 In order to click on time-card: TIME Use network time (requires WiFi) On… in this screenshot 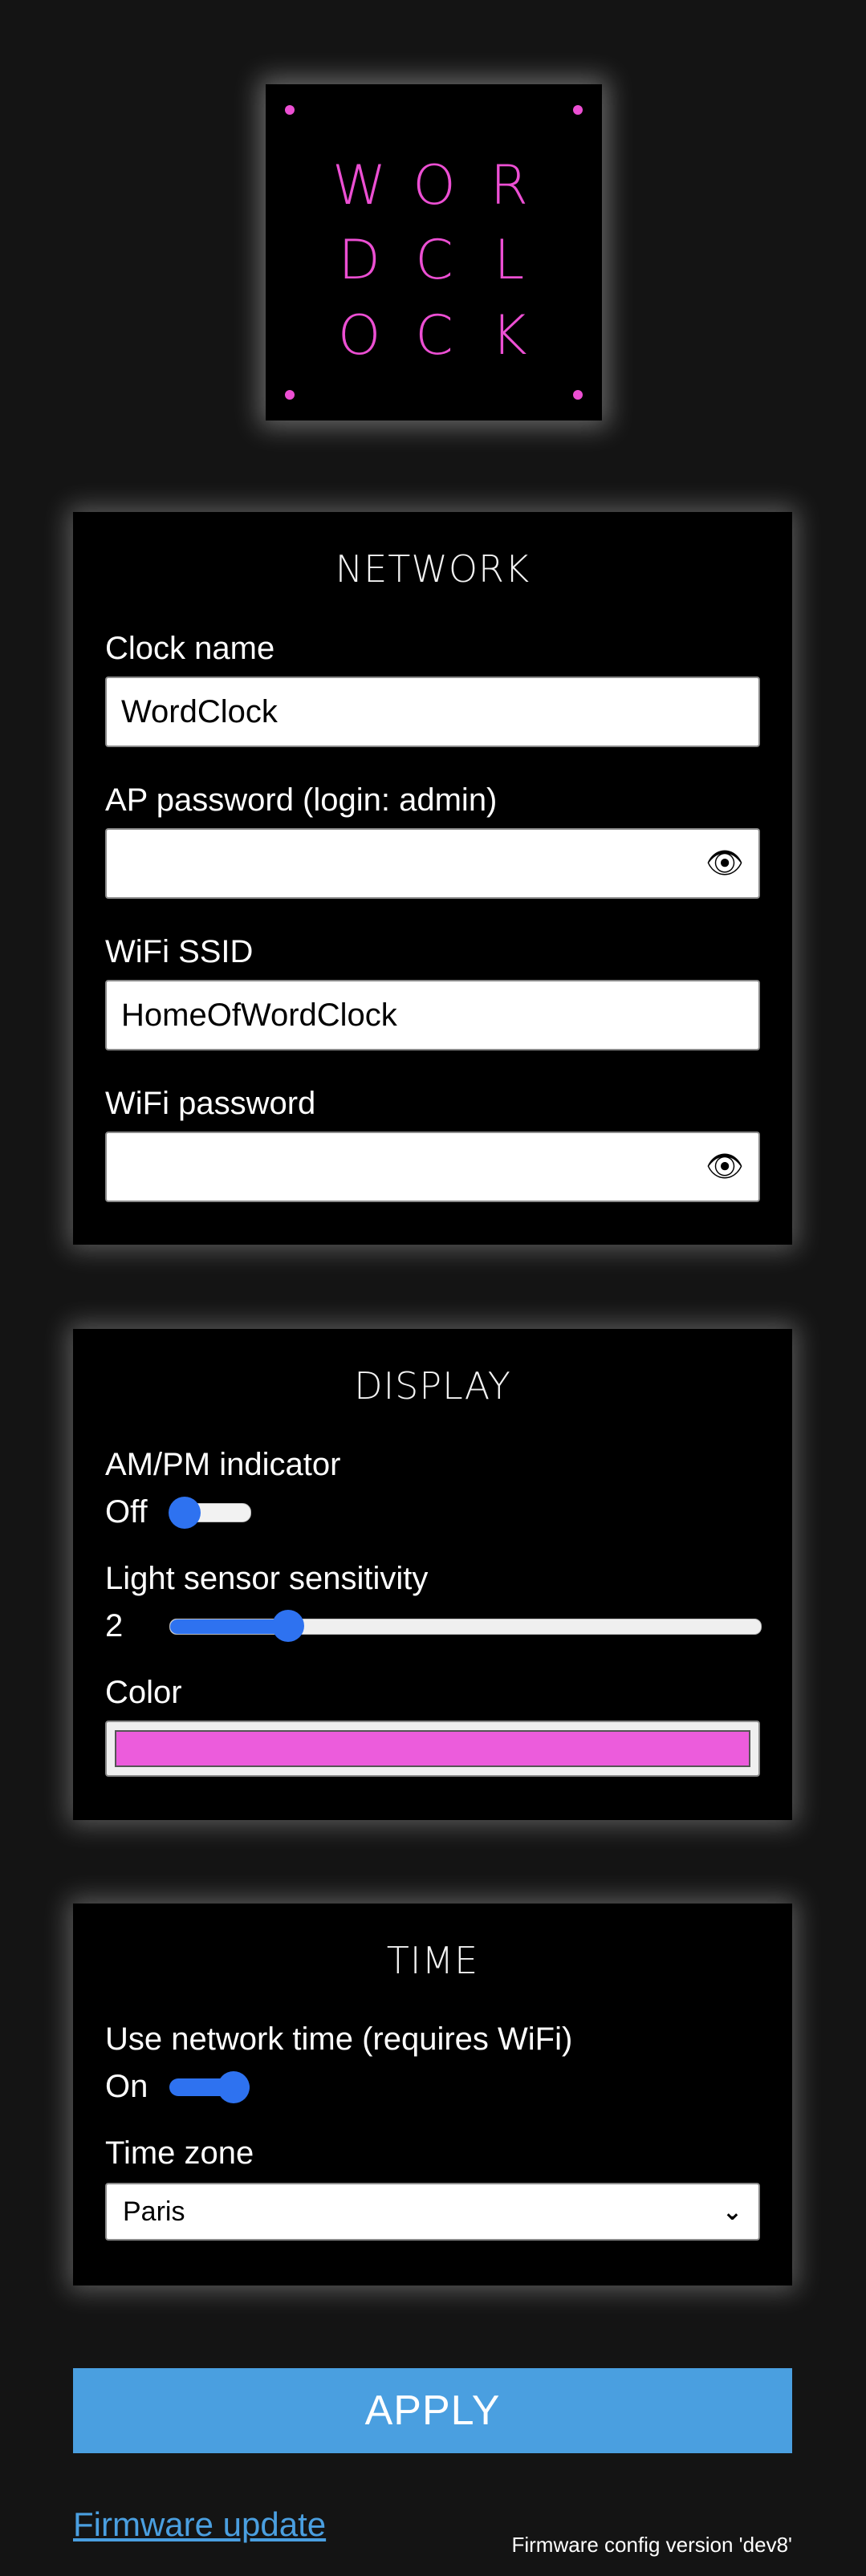, I will do `click(432, 2094)`.